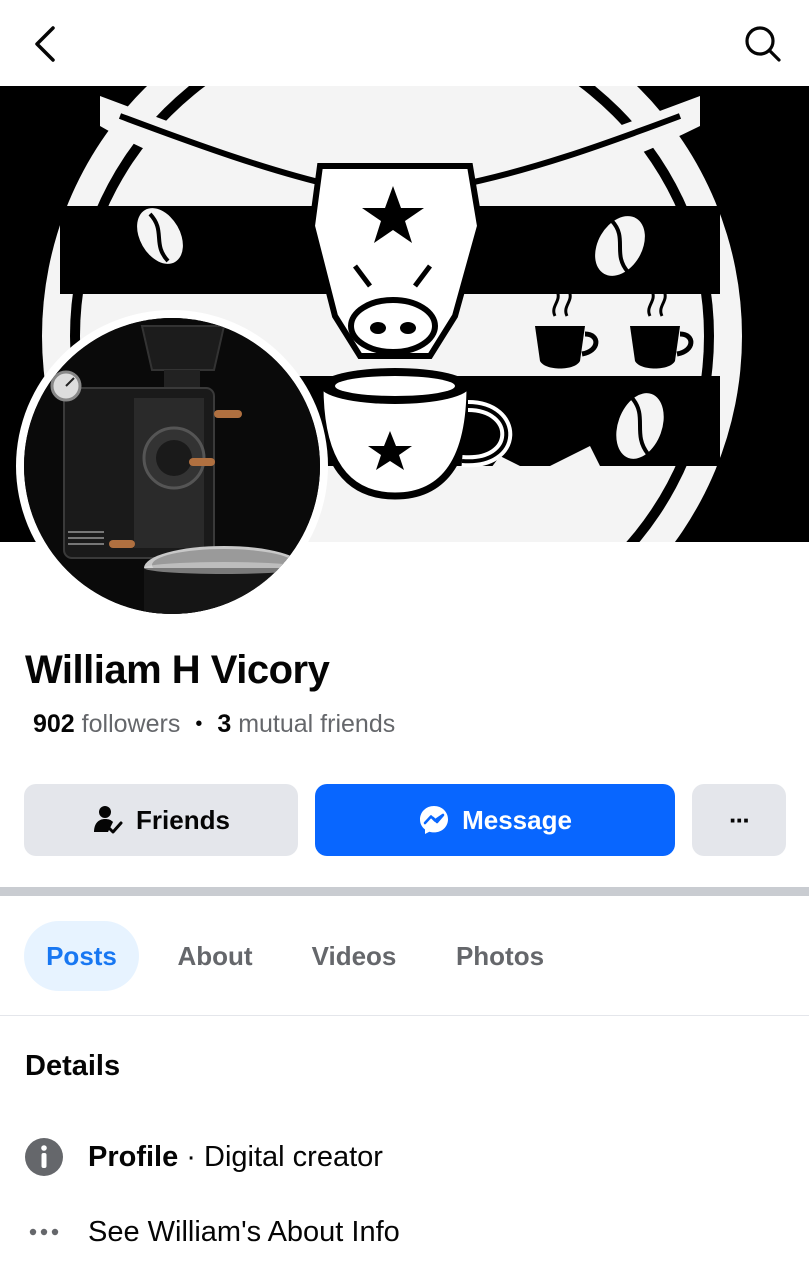 This screenshot has height=1280, width=809. I want to click on message-button: Message, so click(495, 820).